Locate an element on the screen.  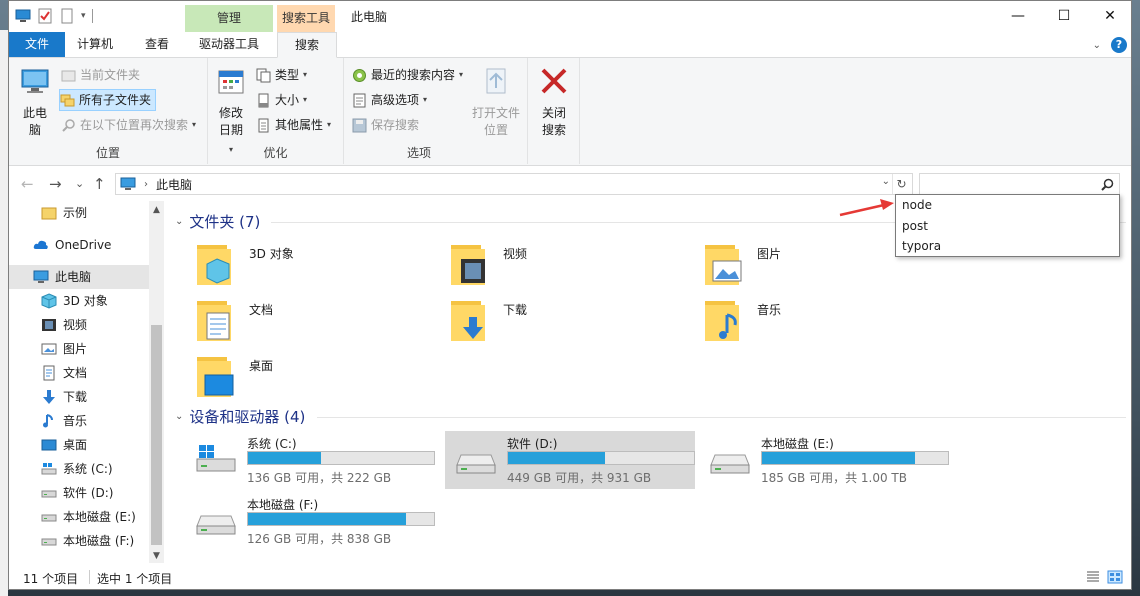
open-file-location-button: 打开文件位置 is located at coordinates (496, 102).